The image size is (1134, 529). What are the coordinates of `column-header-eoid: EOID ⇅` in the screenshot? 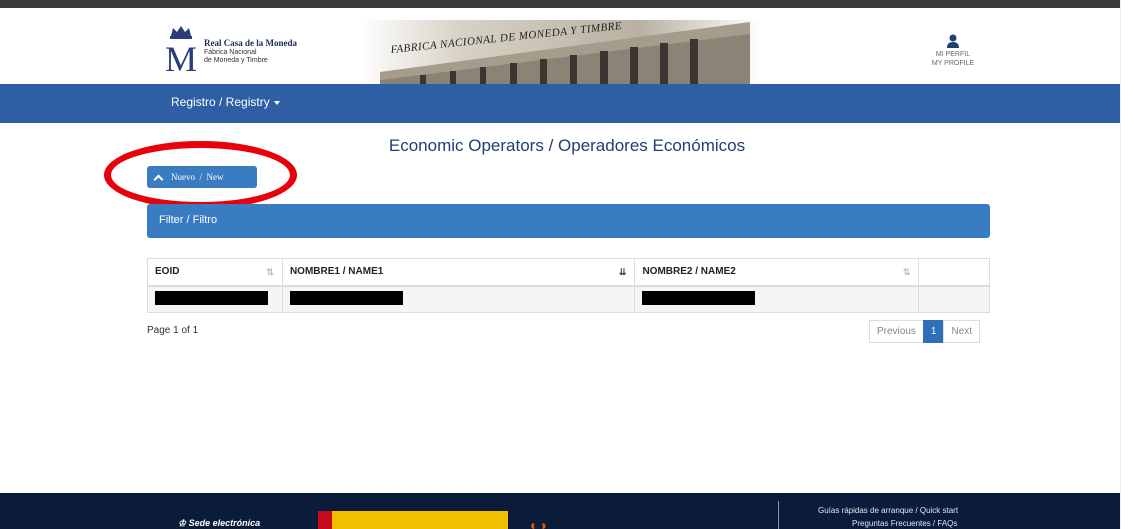 It's located at (215, 272).